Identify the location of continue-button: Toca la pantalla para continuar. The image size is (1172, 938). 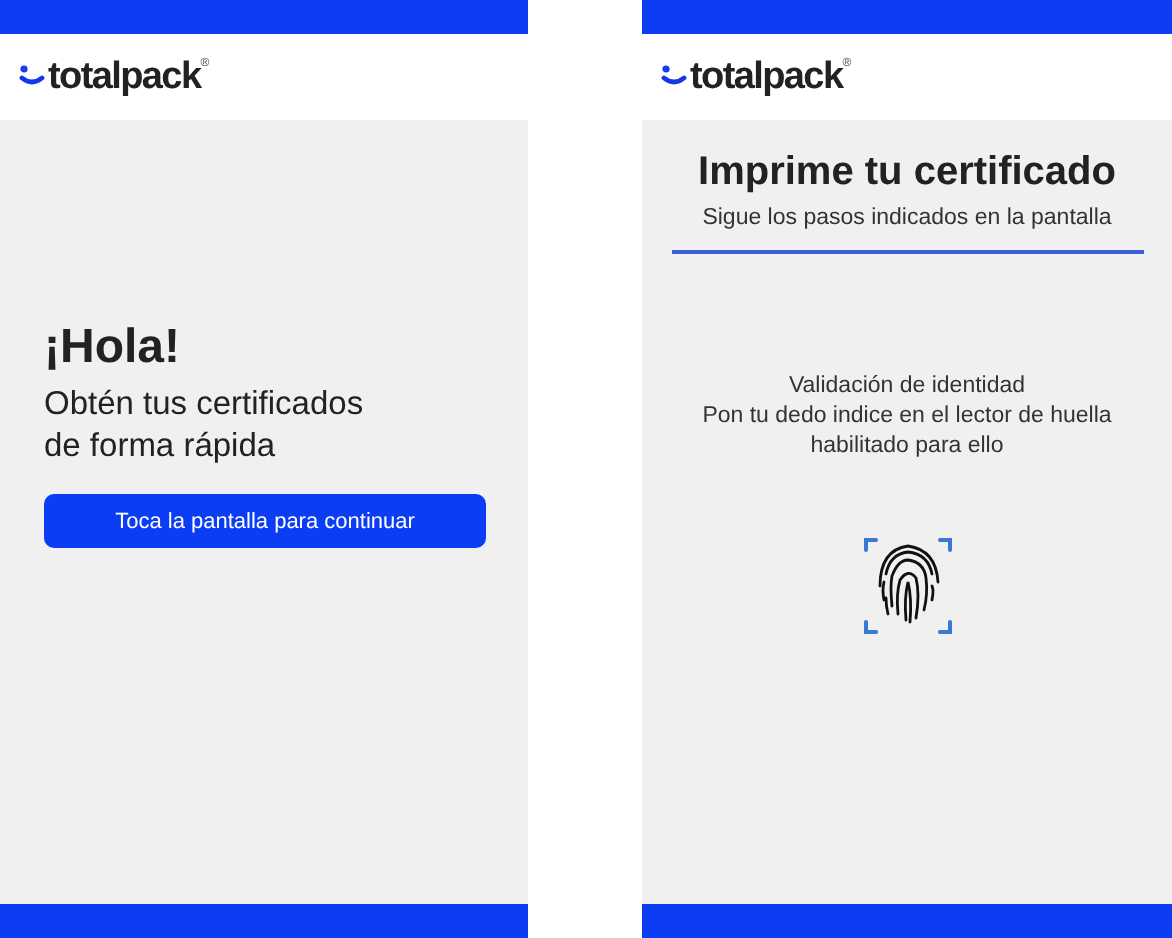
(265, 521).